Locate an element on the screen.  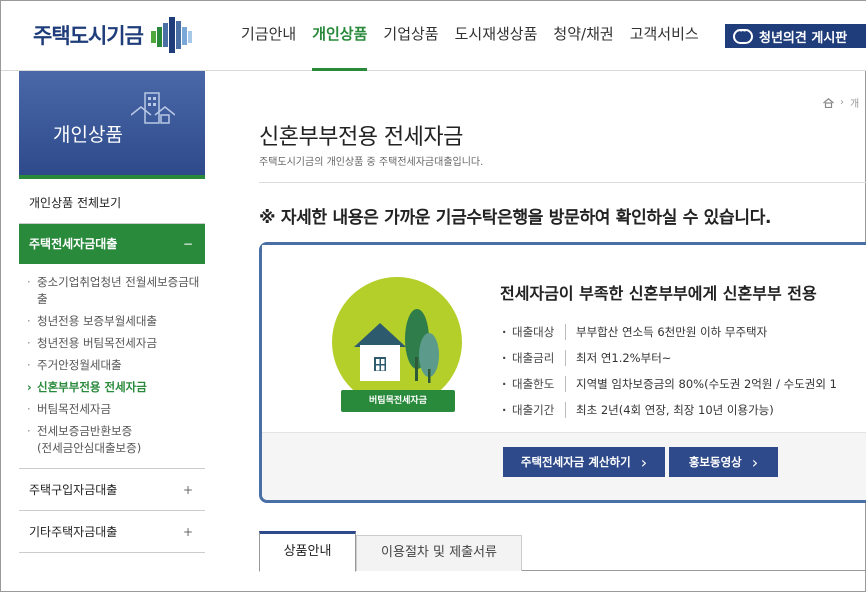
sidebar-banner: 개인상품 is located at coordinates (112, 125).